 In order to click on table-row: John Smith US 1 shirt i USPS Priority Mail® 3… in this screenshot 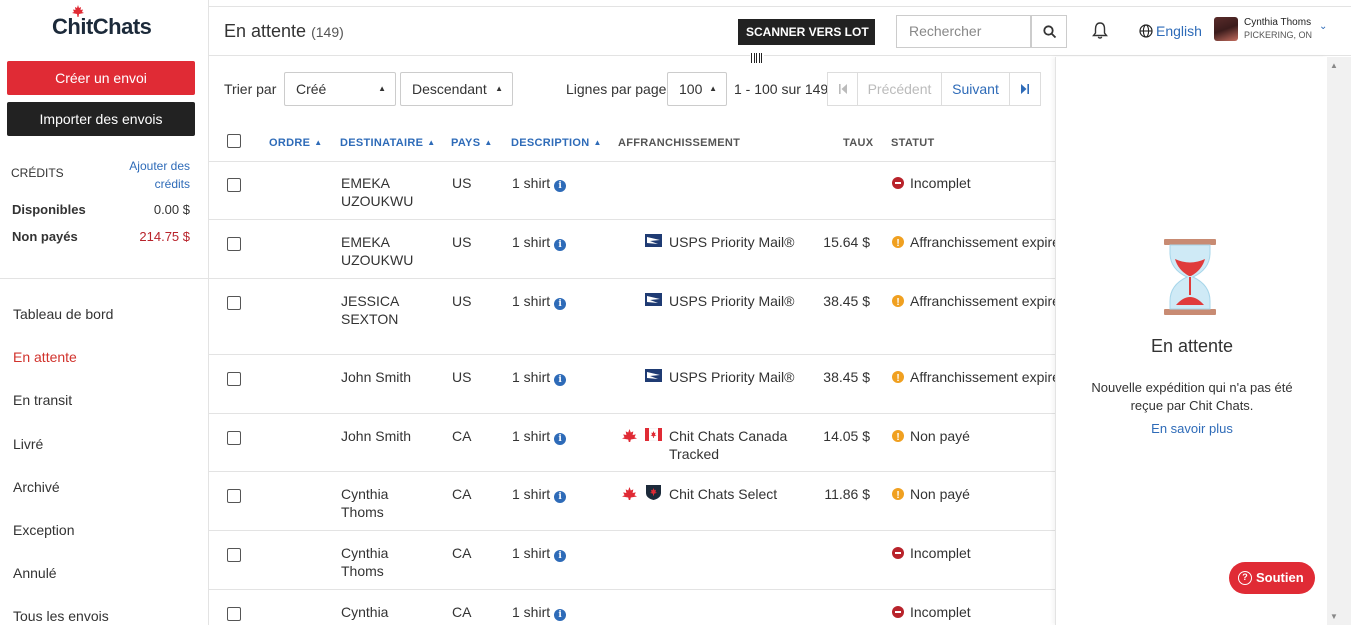, I will do `click(632, 384)`.